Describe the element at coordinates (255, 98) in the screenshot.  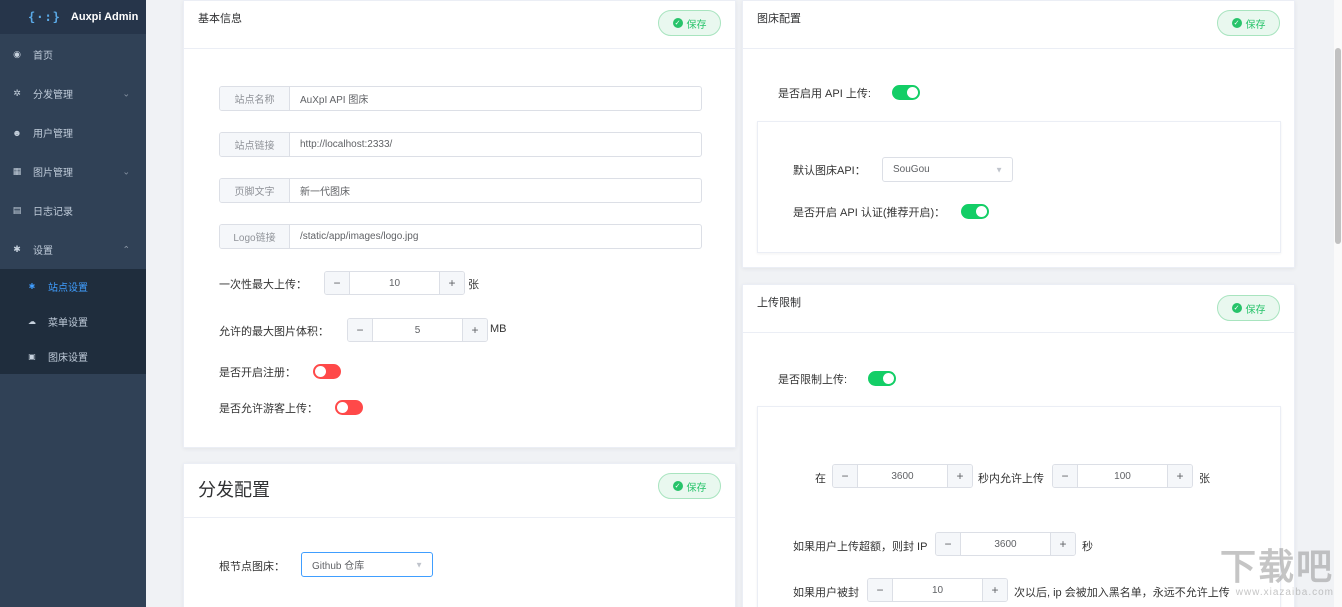
I see `field-prefix: 站点名称` at that location.